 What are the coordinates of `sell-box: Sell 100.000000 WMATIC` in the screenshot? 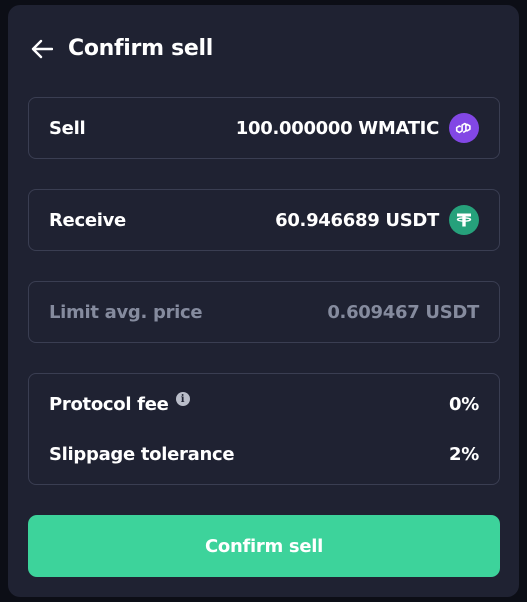 It's located at (264, 128).